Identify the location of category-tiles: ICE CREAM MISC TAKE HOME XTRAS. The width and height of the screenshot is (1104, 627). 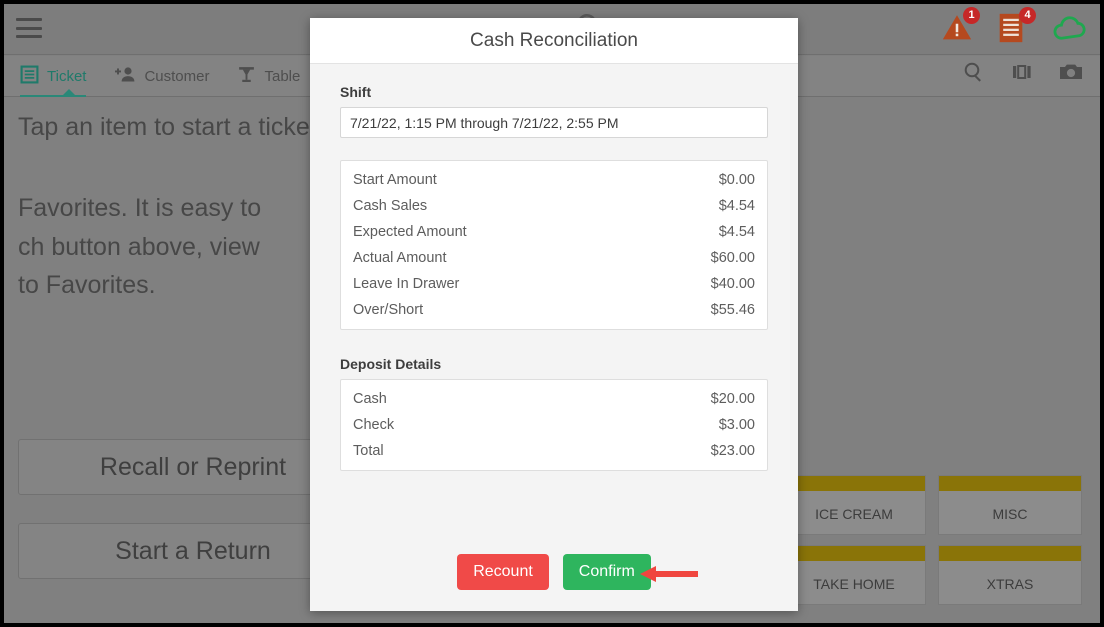
(932, 540).